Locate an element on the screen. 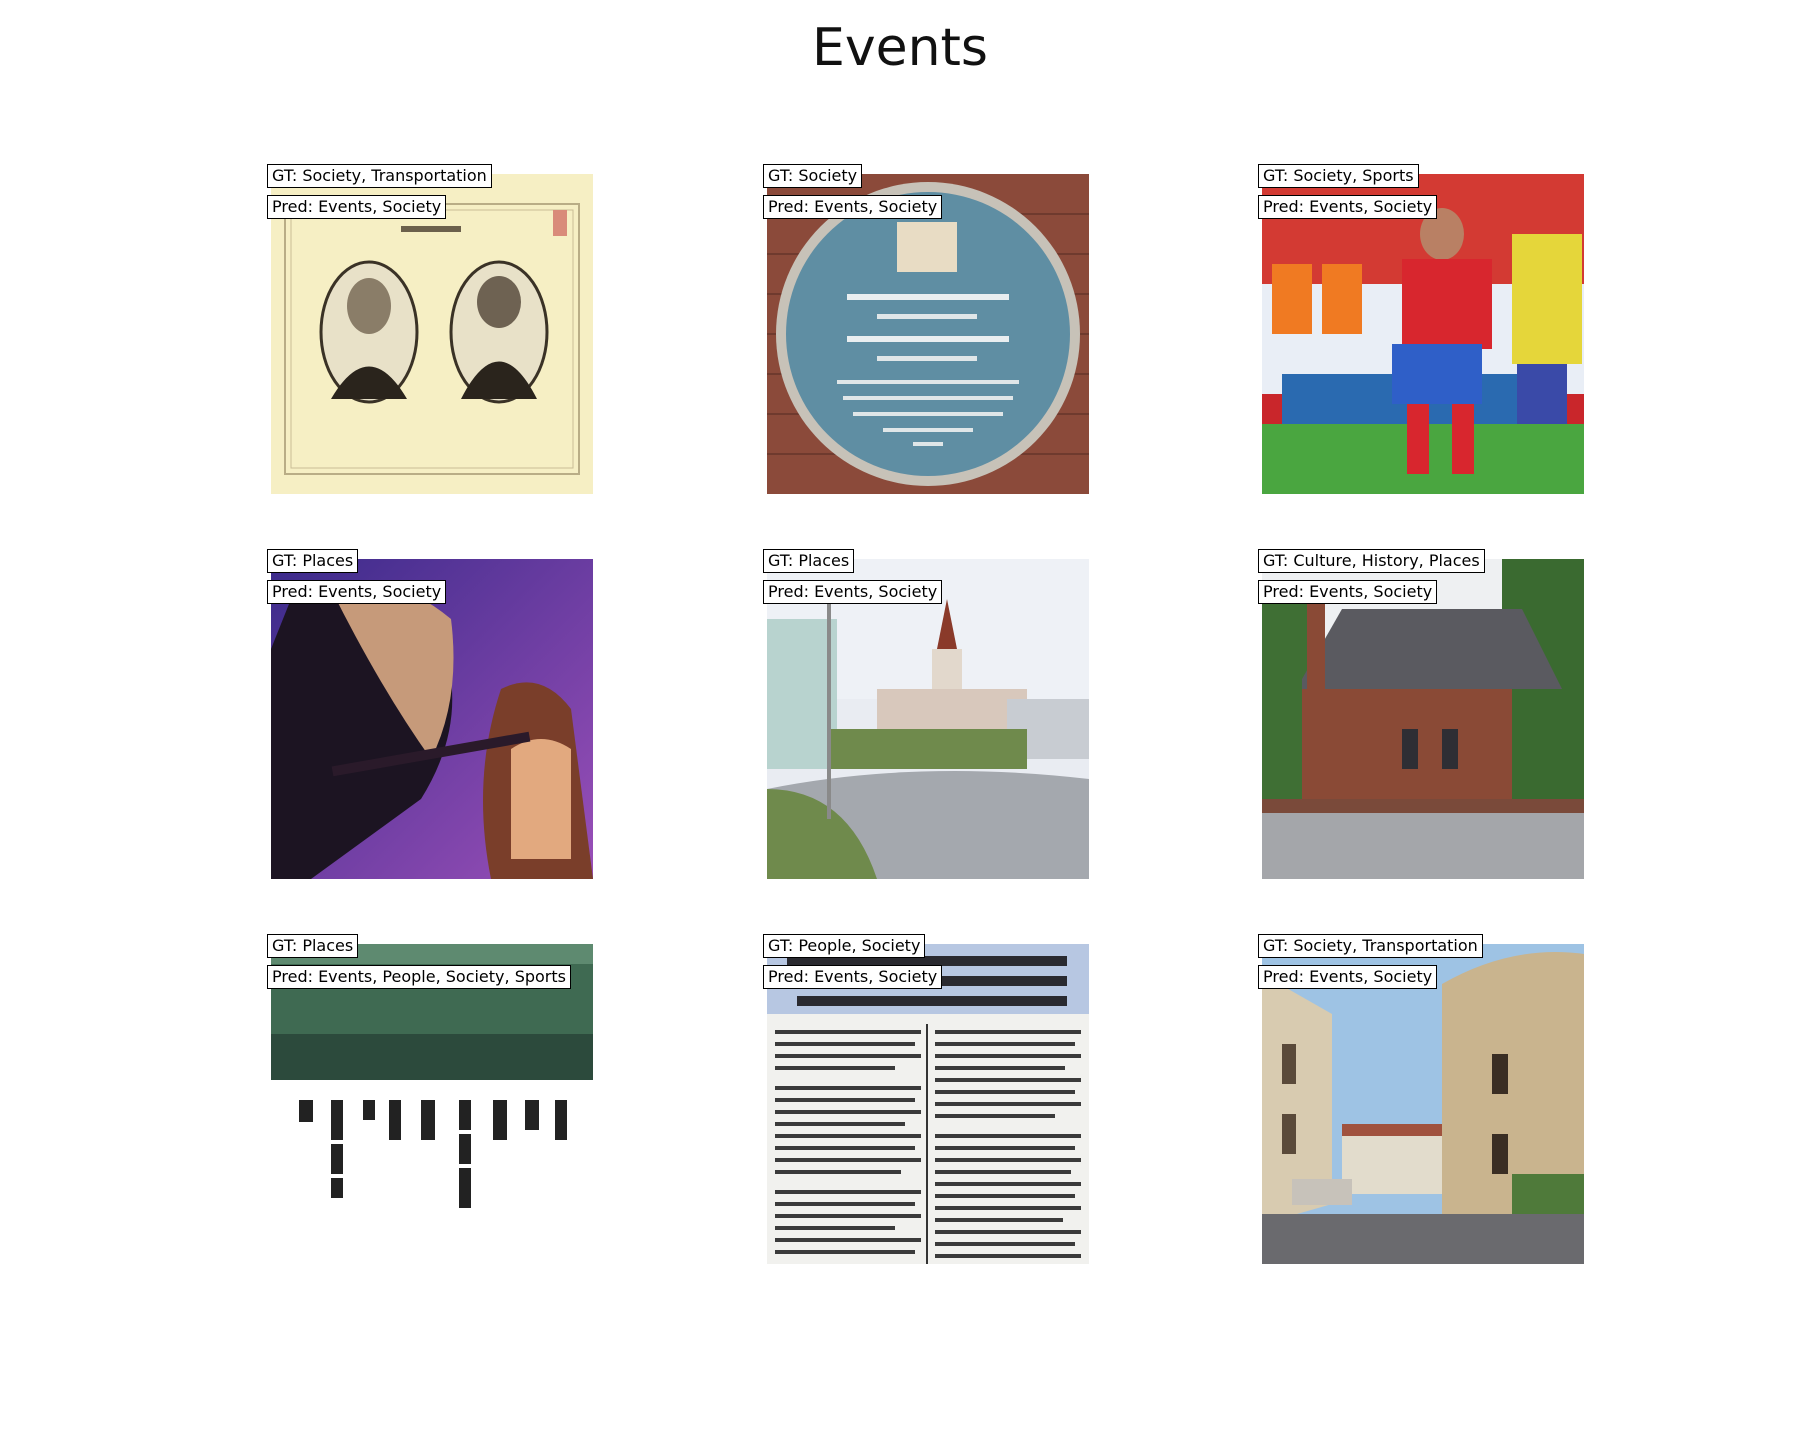 This screenshot has width=1800, height=1440. gt-label: GT: Culture, History, Places is located at coordinates (1371, 561).